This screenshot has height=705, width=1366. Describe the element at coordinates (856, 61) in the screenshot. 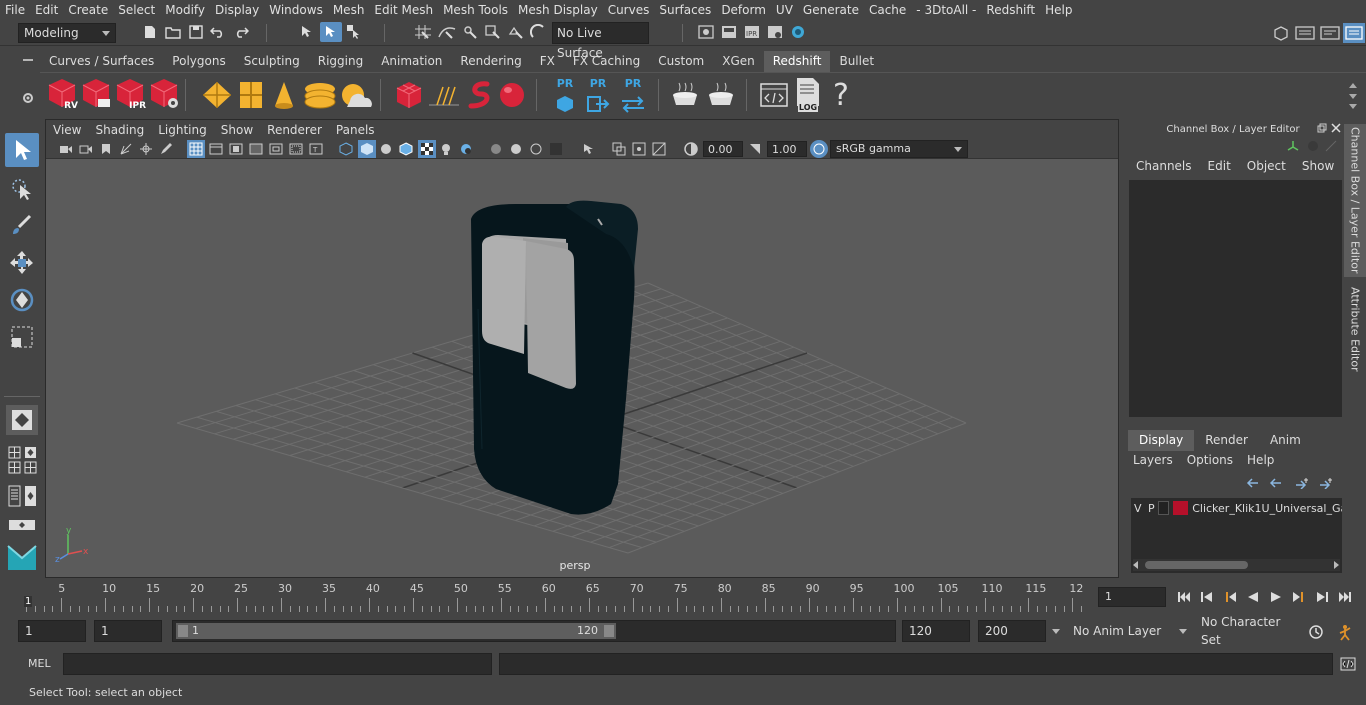

I see `shelf-tab-bullet: Bullet` at that location.